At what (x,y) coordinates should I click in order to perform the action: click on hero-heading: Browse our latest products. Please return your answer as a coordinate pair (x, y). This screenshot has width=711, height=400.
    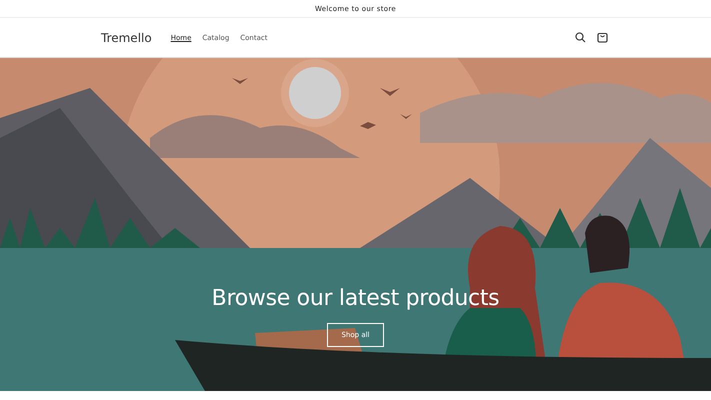
    Looking at the image, I should click on (356, 298).